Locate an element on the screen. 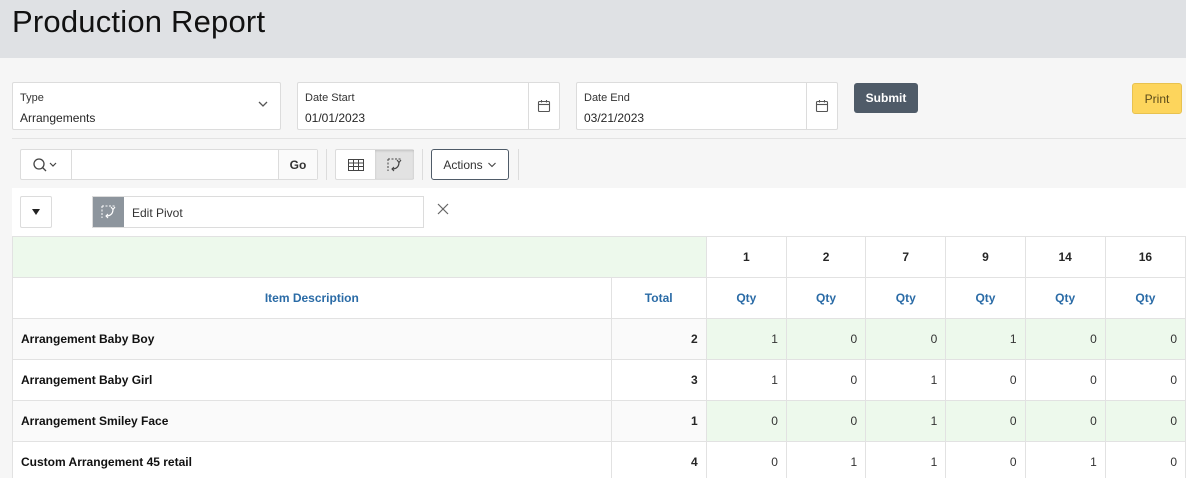 Image resolution: width=1186 pixels, height=478 pixels. date-end-field: Date End 03/21/2023 is located at coordinates (707, 106).